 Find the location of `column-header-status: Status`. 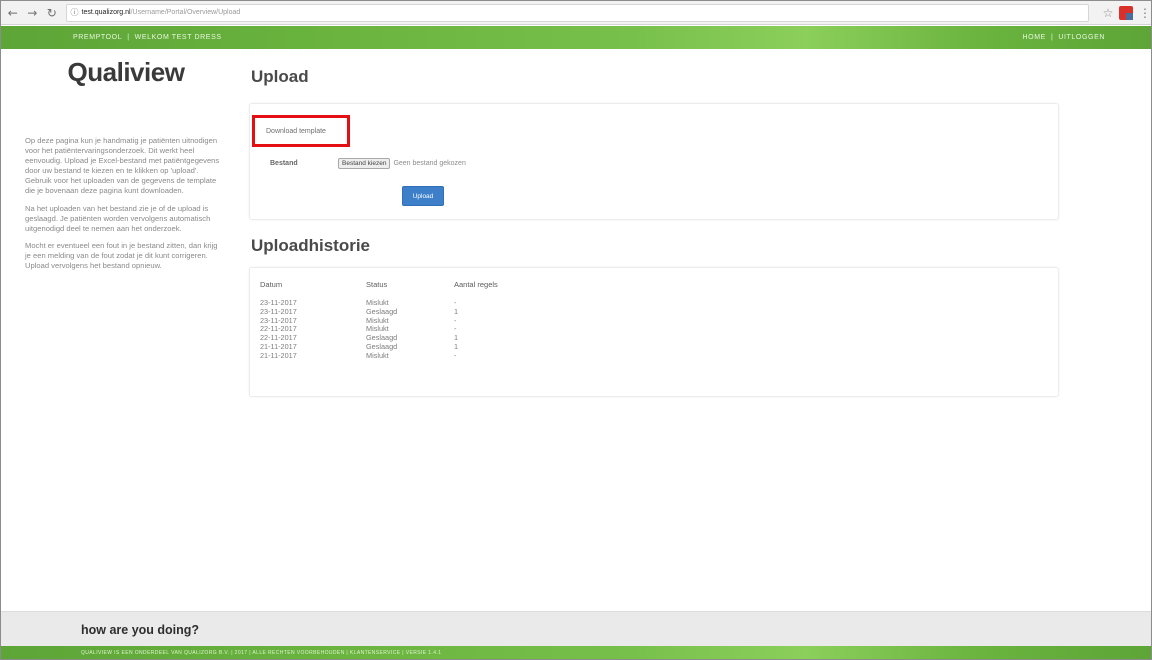

column-header-status: Status is located at coordinates (377, 284).